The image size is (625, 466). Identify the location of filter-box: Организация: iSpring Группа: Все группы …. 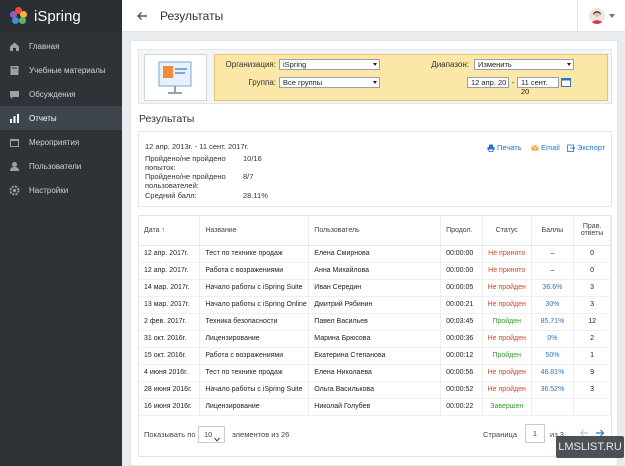
(411, 77).